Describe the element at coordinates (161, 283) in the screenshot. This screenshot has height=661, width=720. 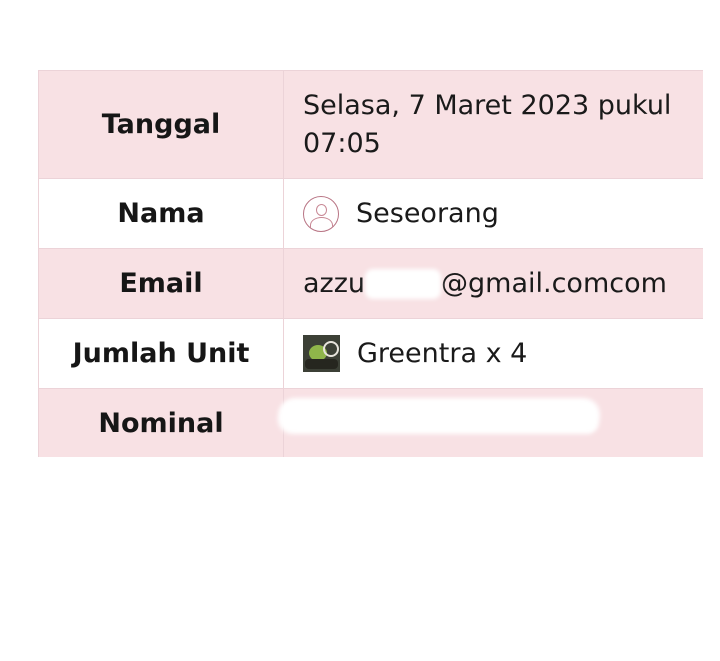
I see `label-email: Email` at that location.